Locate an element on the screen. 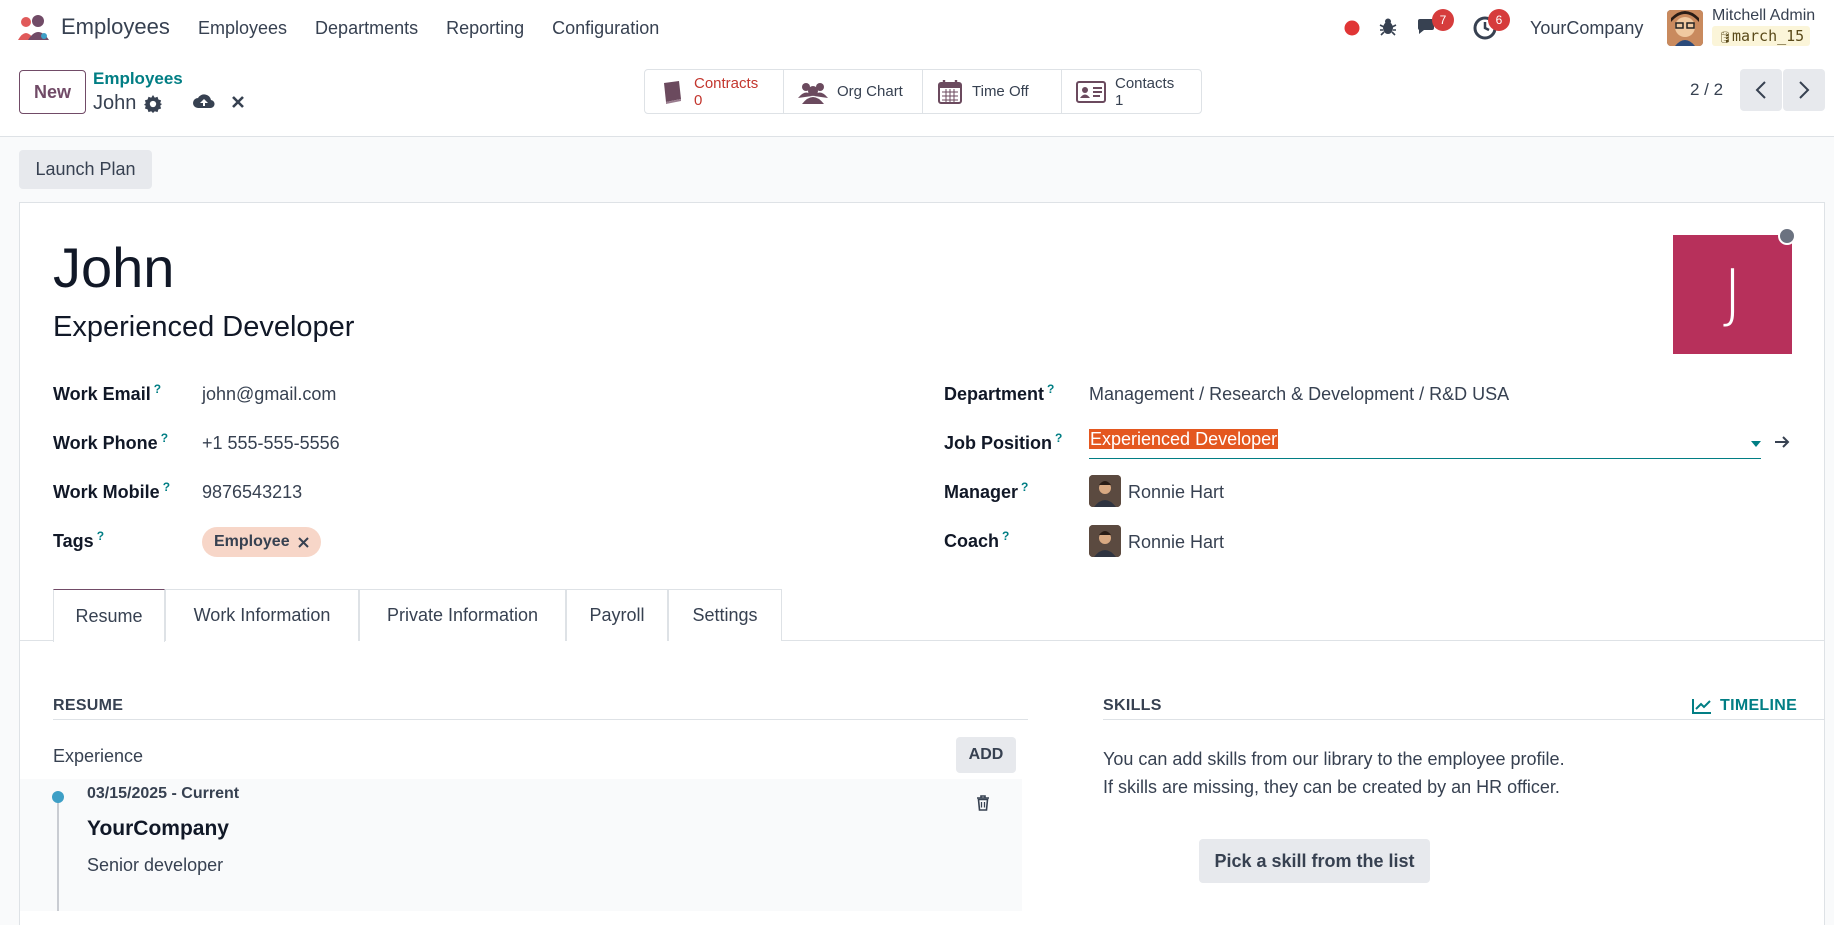  manager-label-text: Manager is located at coordinates (981, 492).